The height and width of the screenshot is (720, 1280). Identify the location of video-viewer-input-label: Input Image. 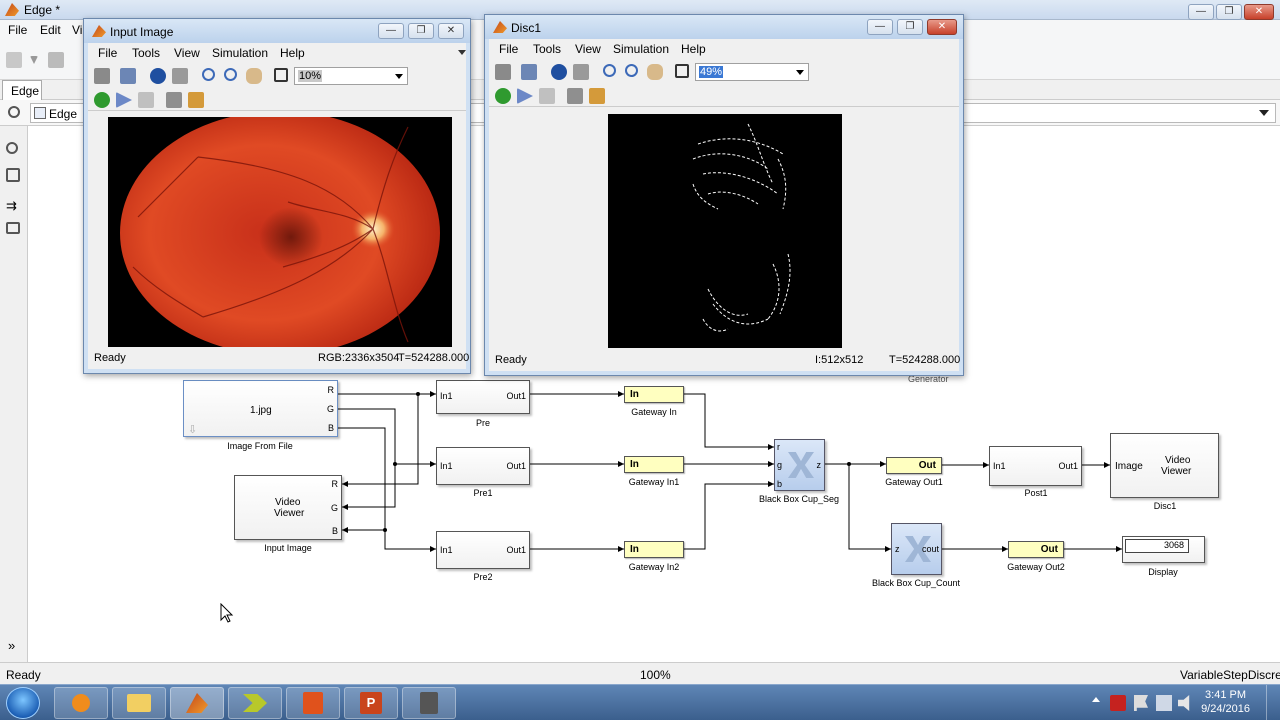
(288, 548).